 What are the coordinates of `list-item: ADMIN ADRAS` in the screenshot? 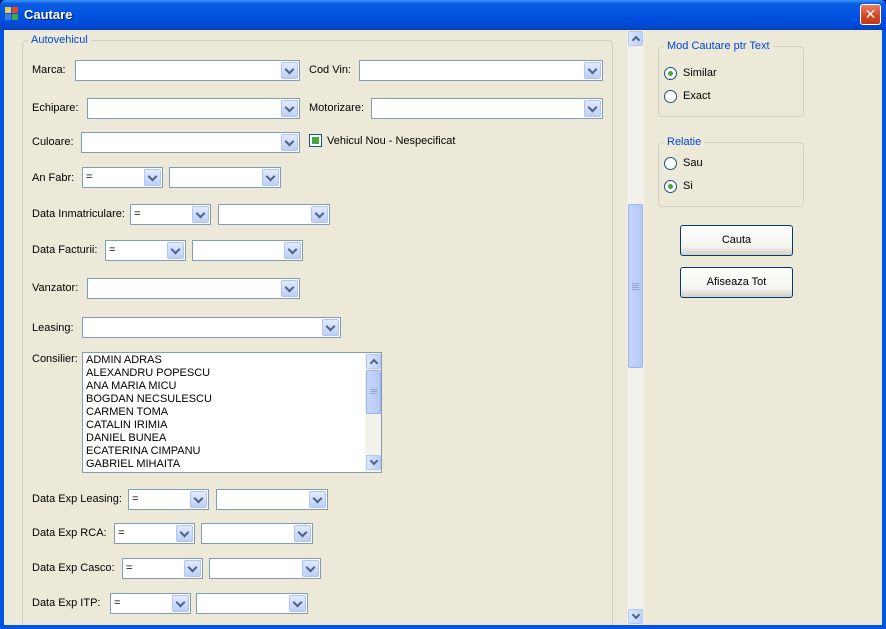 It's located at (124, 360).